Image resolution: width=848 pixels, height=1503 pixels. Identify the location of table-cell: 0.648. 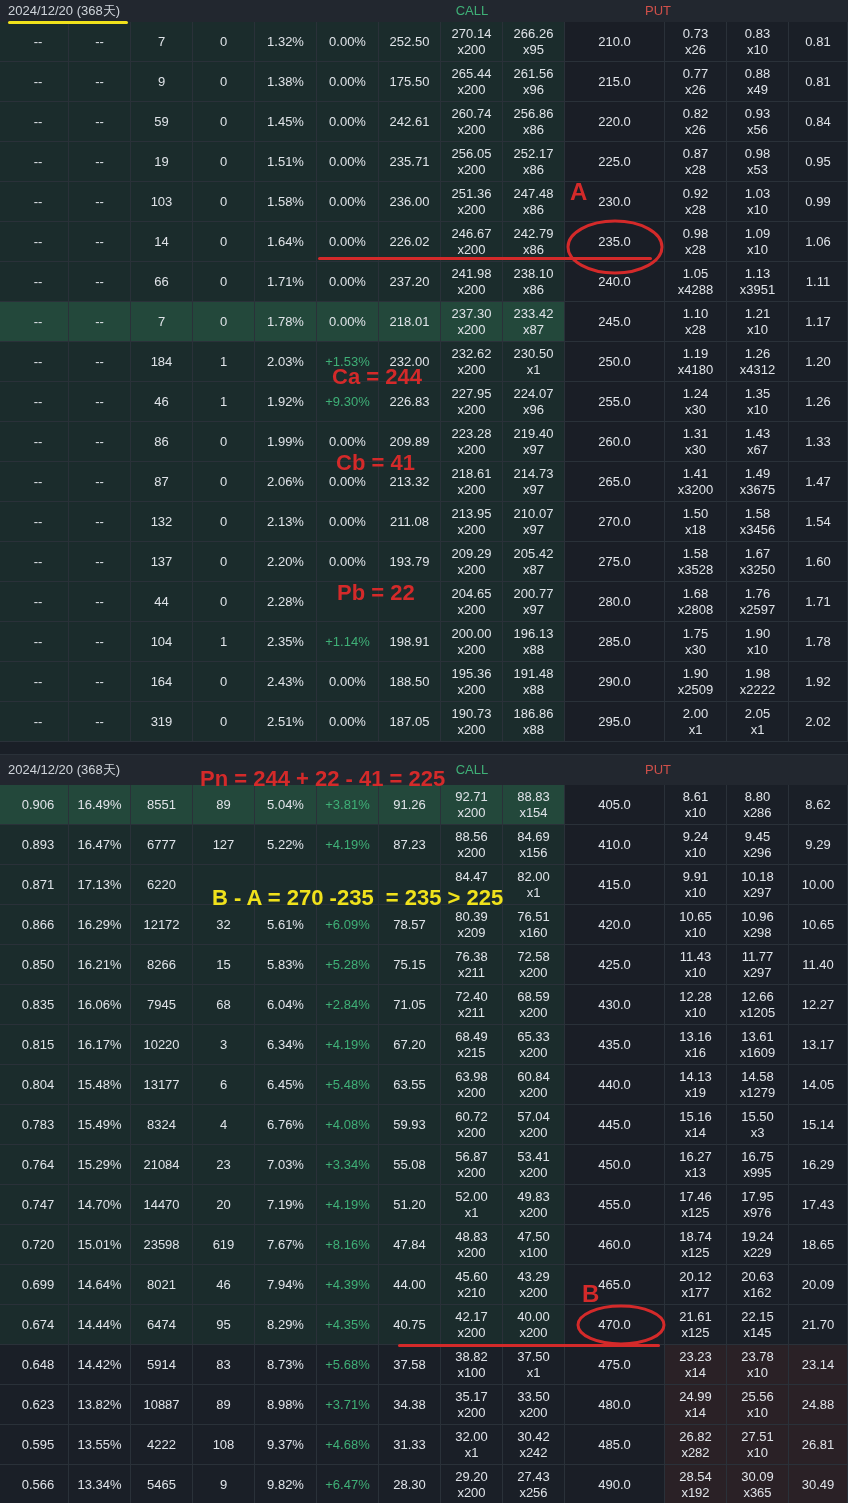
(34, 1365).